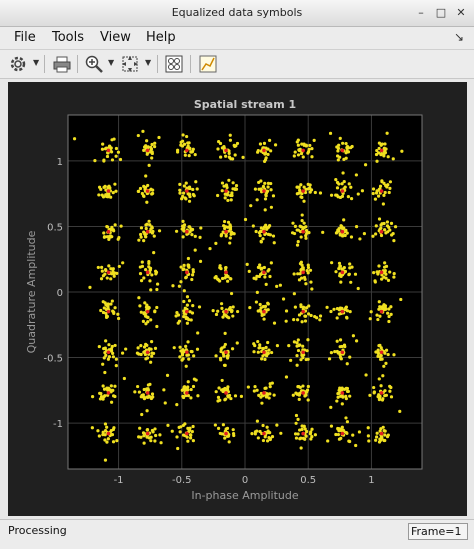 The height and width of the screenshot is (549, 474). Describe the element at coordinates (130, 64) in the screenshot. I see `autoscale-icon` at that location.